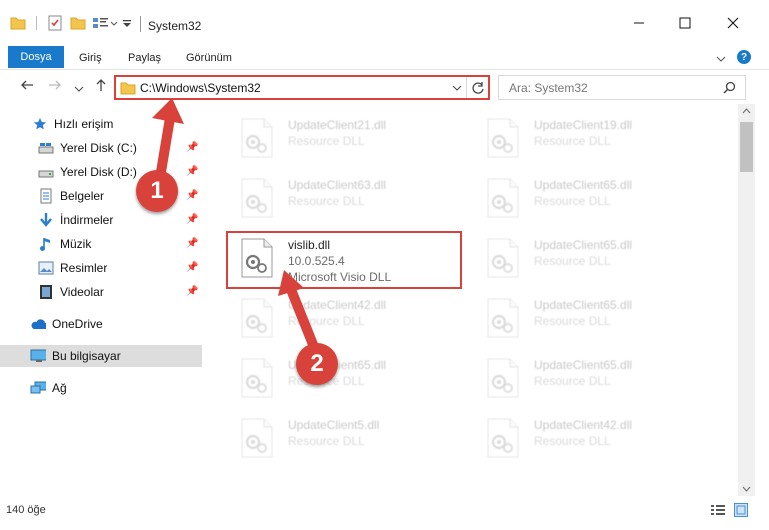  Describe the element at coordinates (746, 489) in the screenshot. I see `scroll-down-icon` at that location.